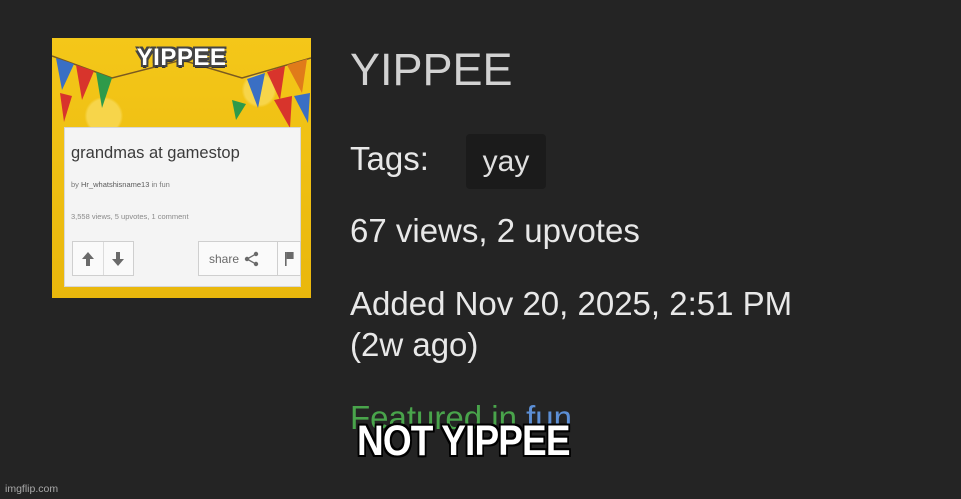 The image size is (961, 499). I want to click on share-label: share, so click(224, 258).